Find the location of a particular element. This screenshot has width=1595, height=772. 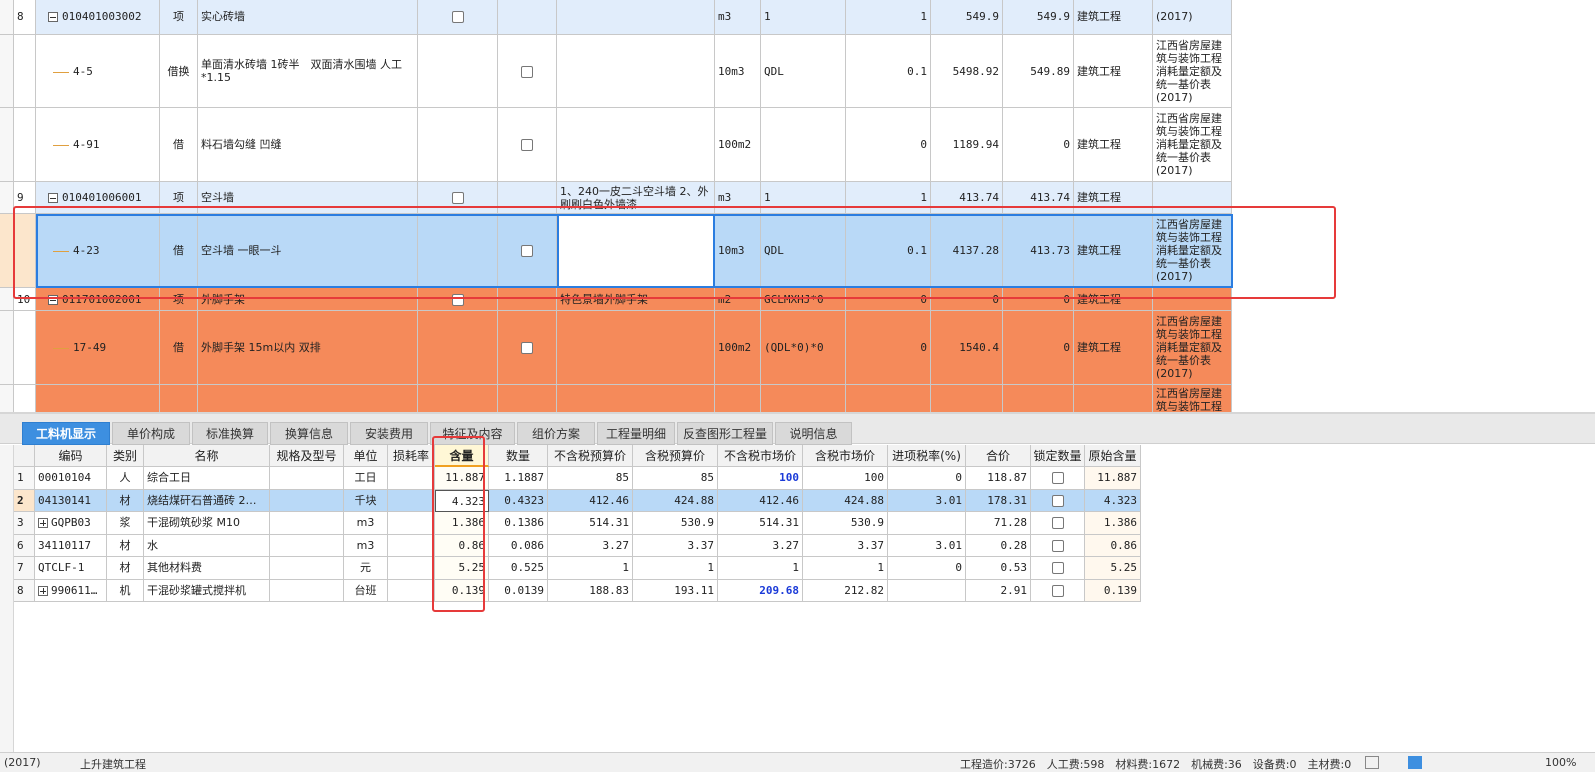

cat-cell: 人 is located at coordinates (125, 478).